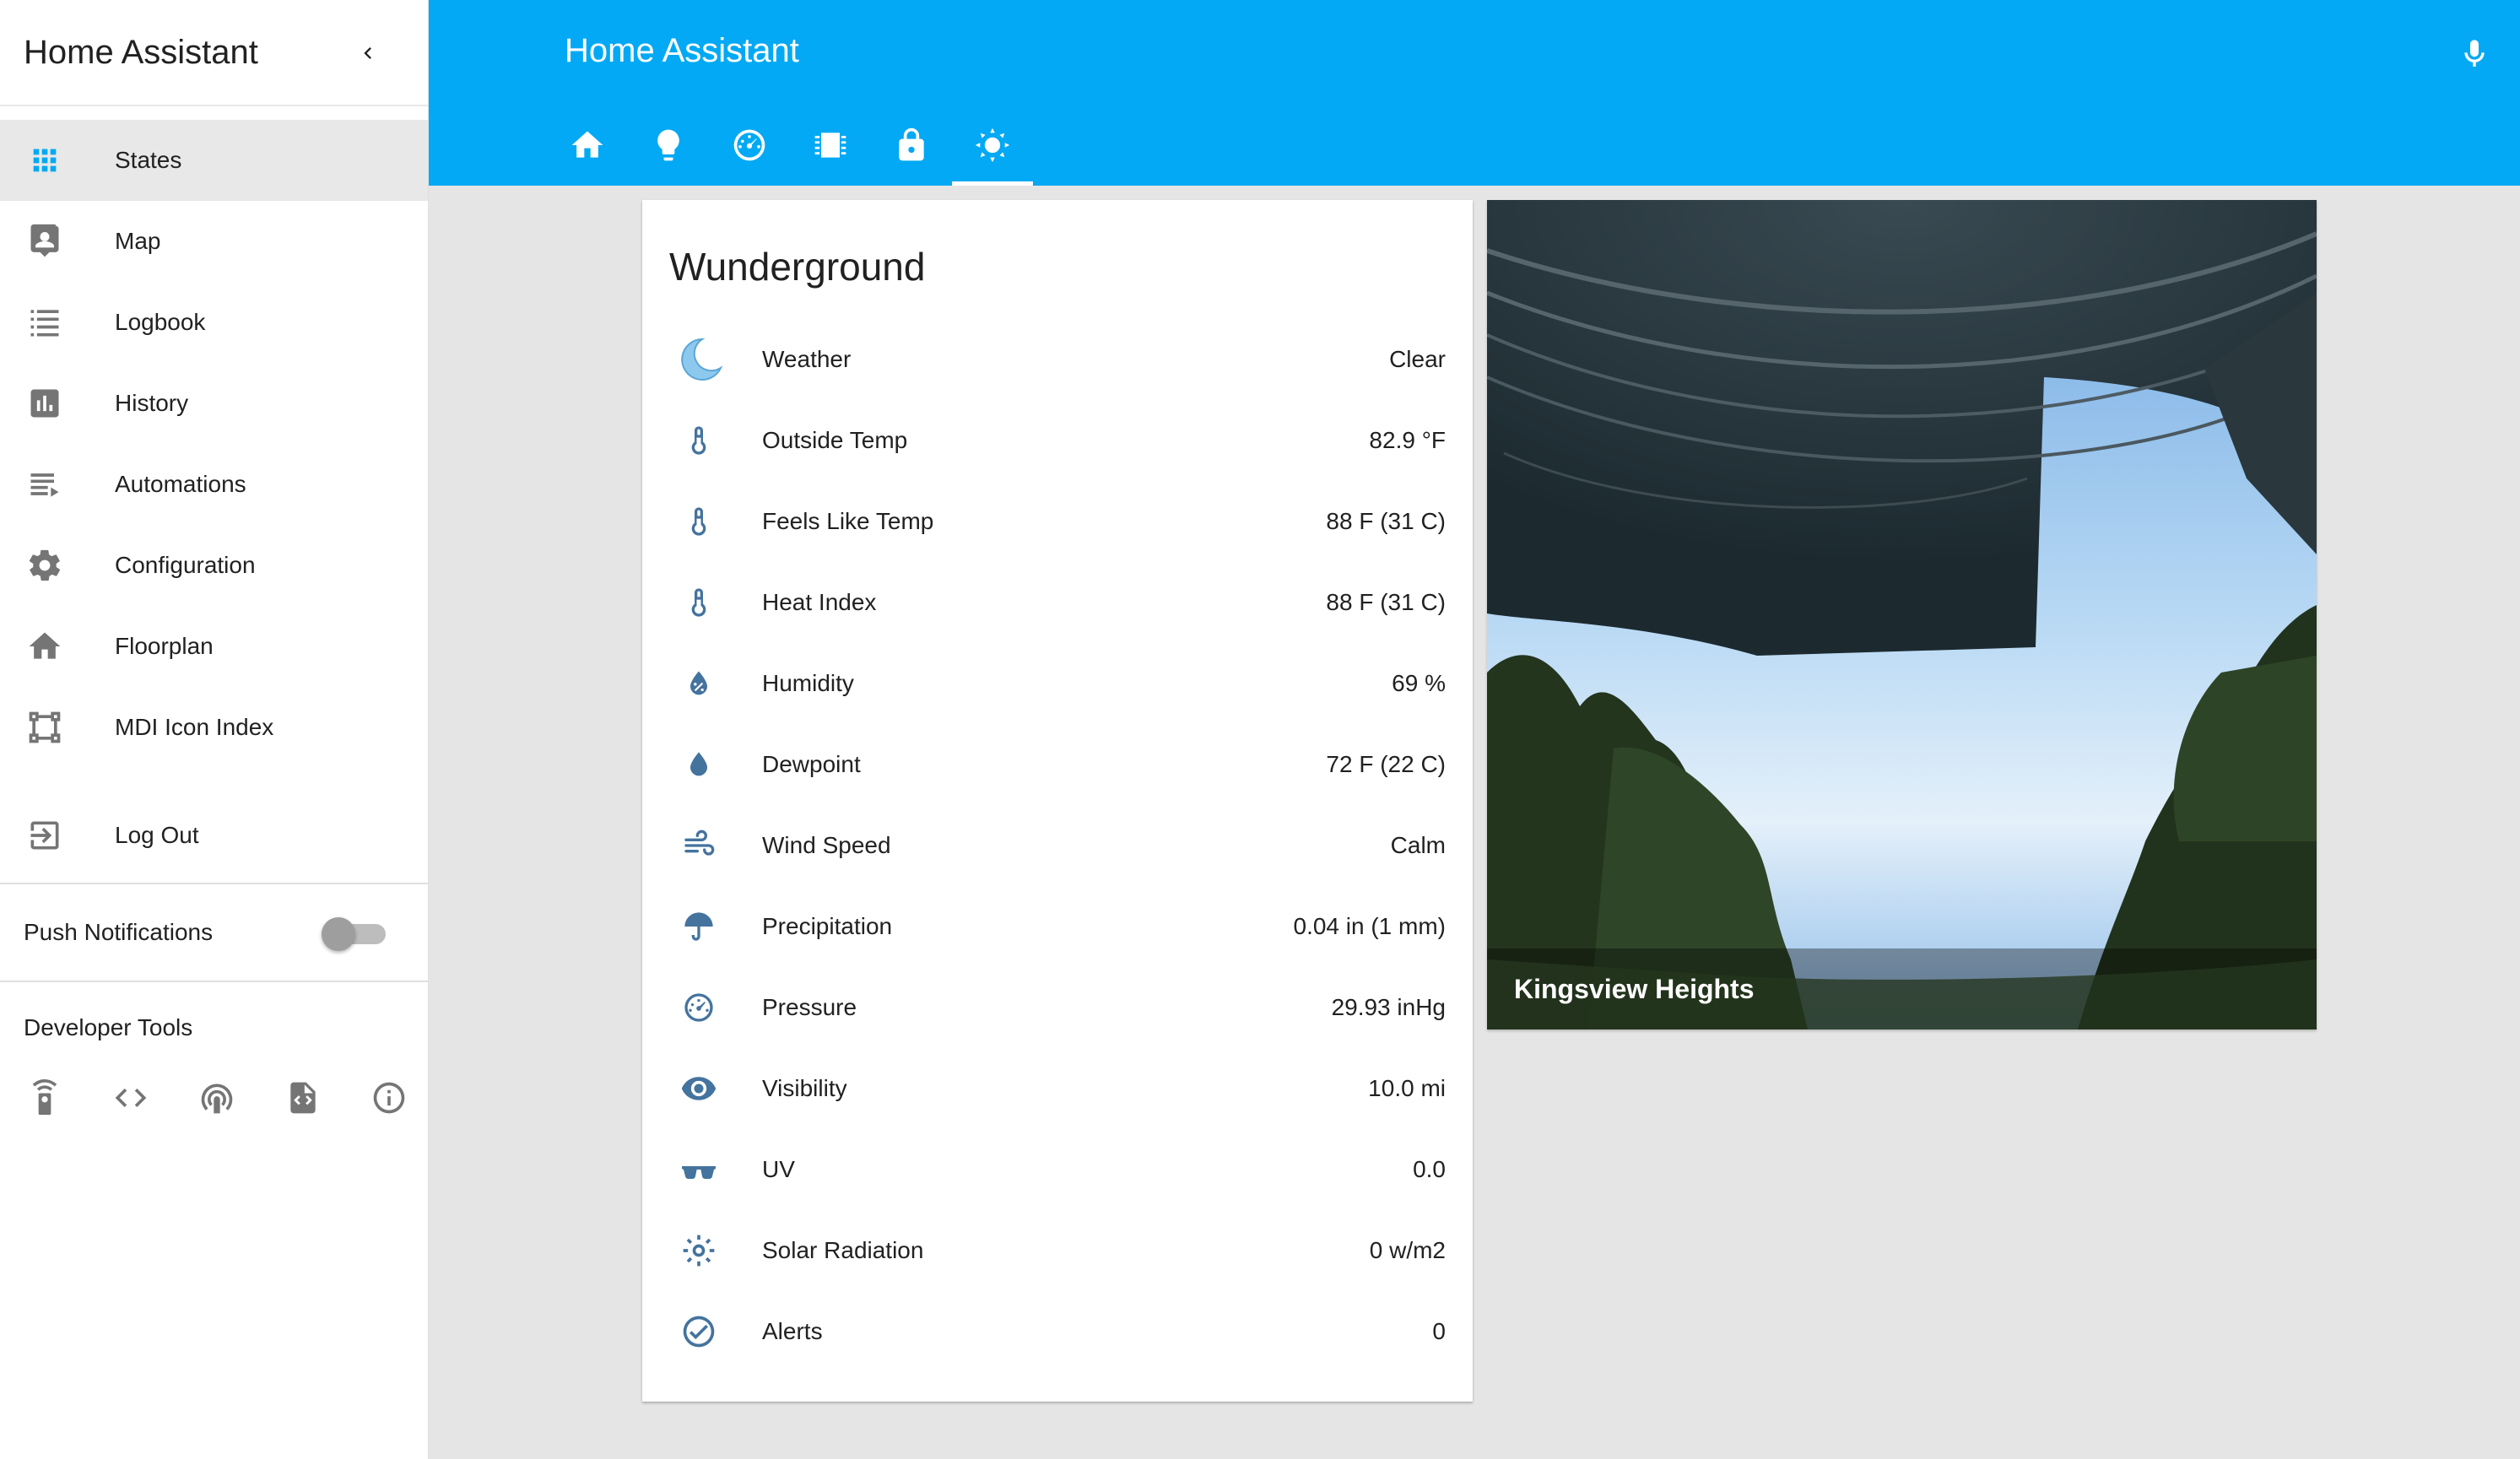 This screenshot has height=1459, width=2520. What do you see at coordinates (1386, 521) in the screenshot?
I see `sensor-value: 88 F (31 C)` at bounding box center [1386, 521].